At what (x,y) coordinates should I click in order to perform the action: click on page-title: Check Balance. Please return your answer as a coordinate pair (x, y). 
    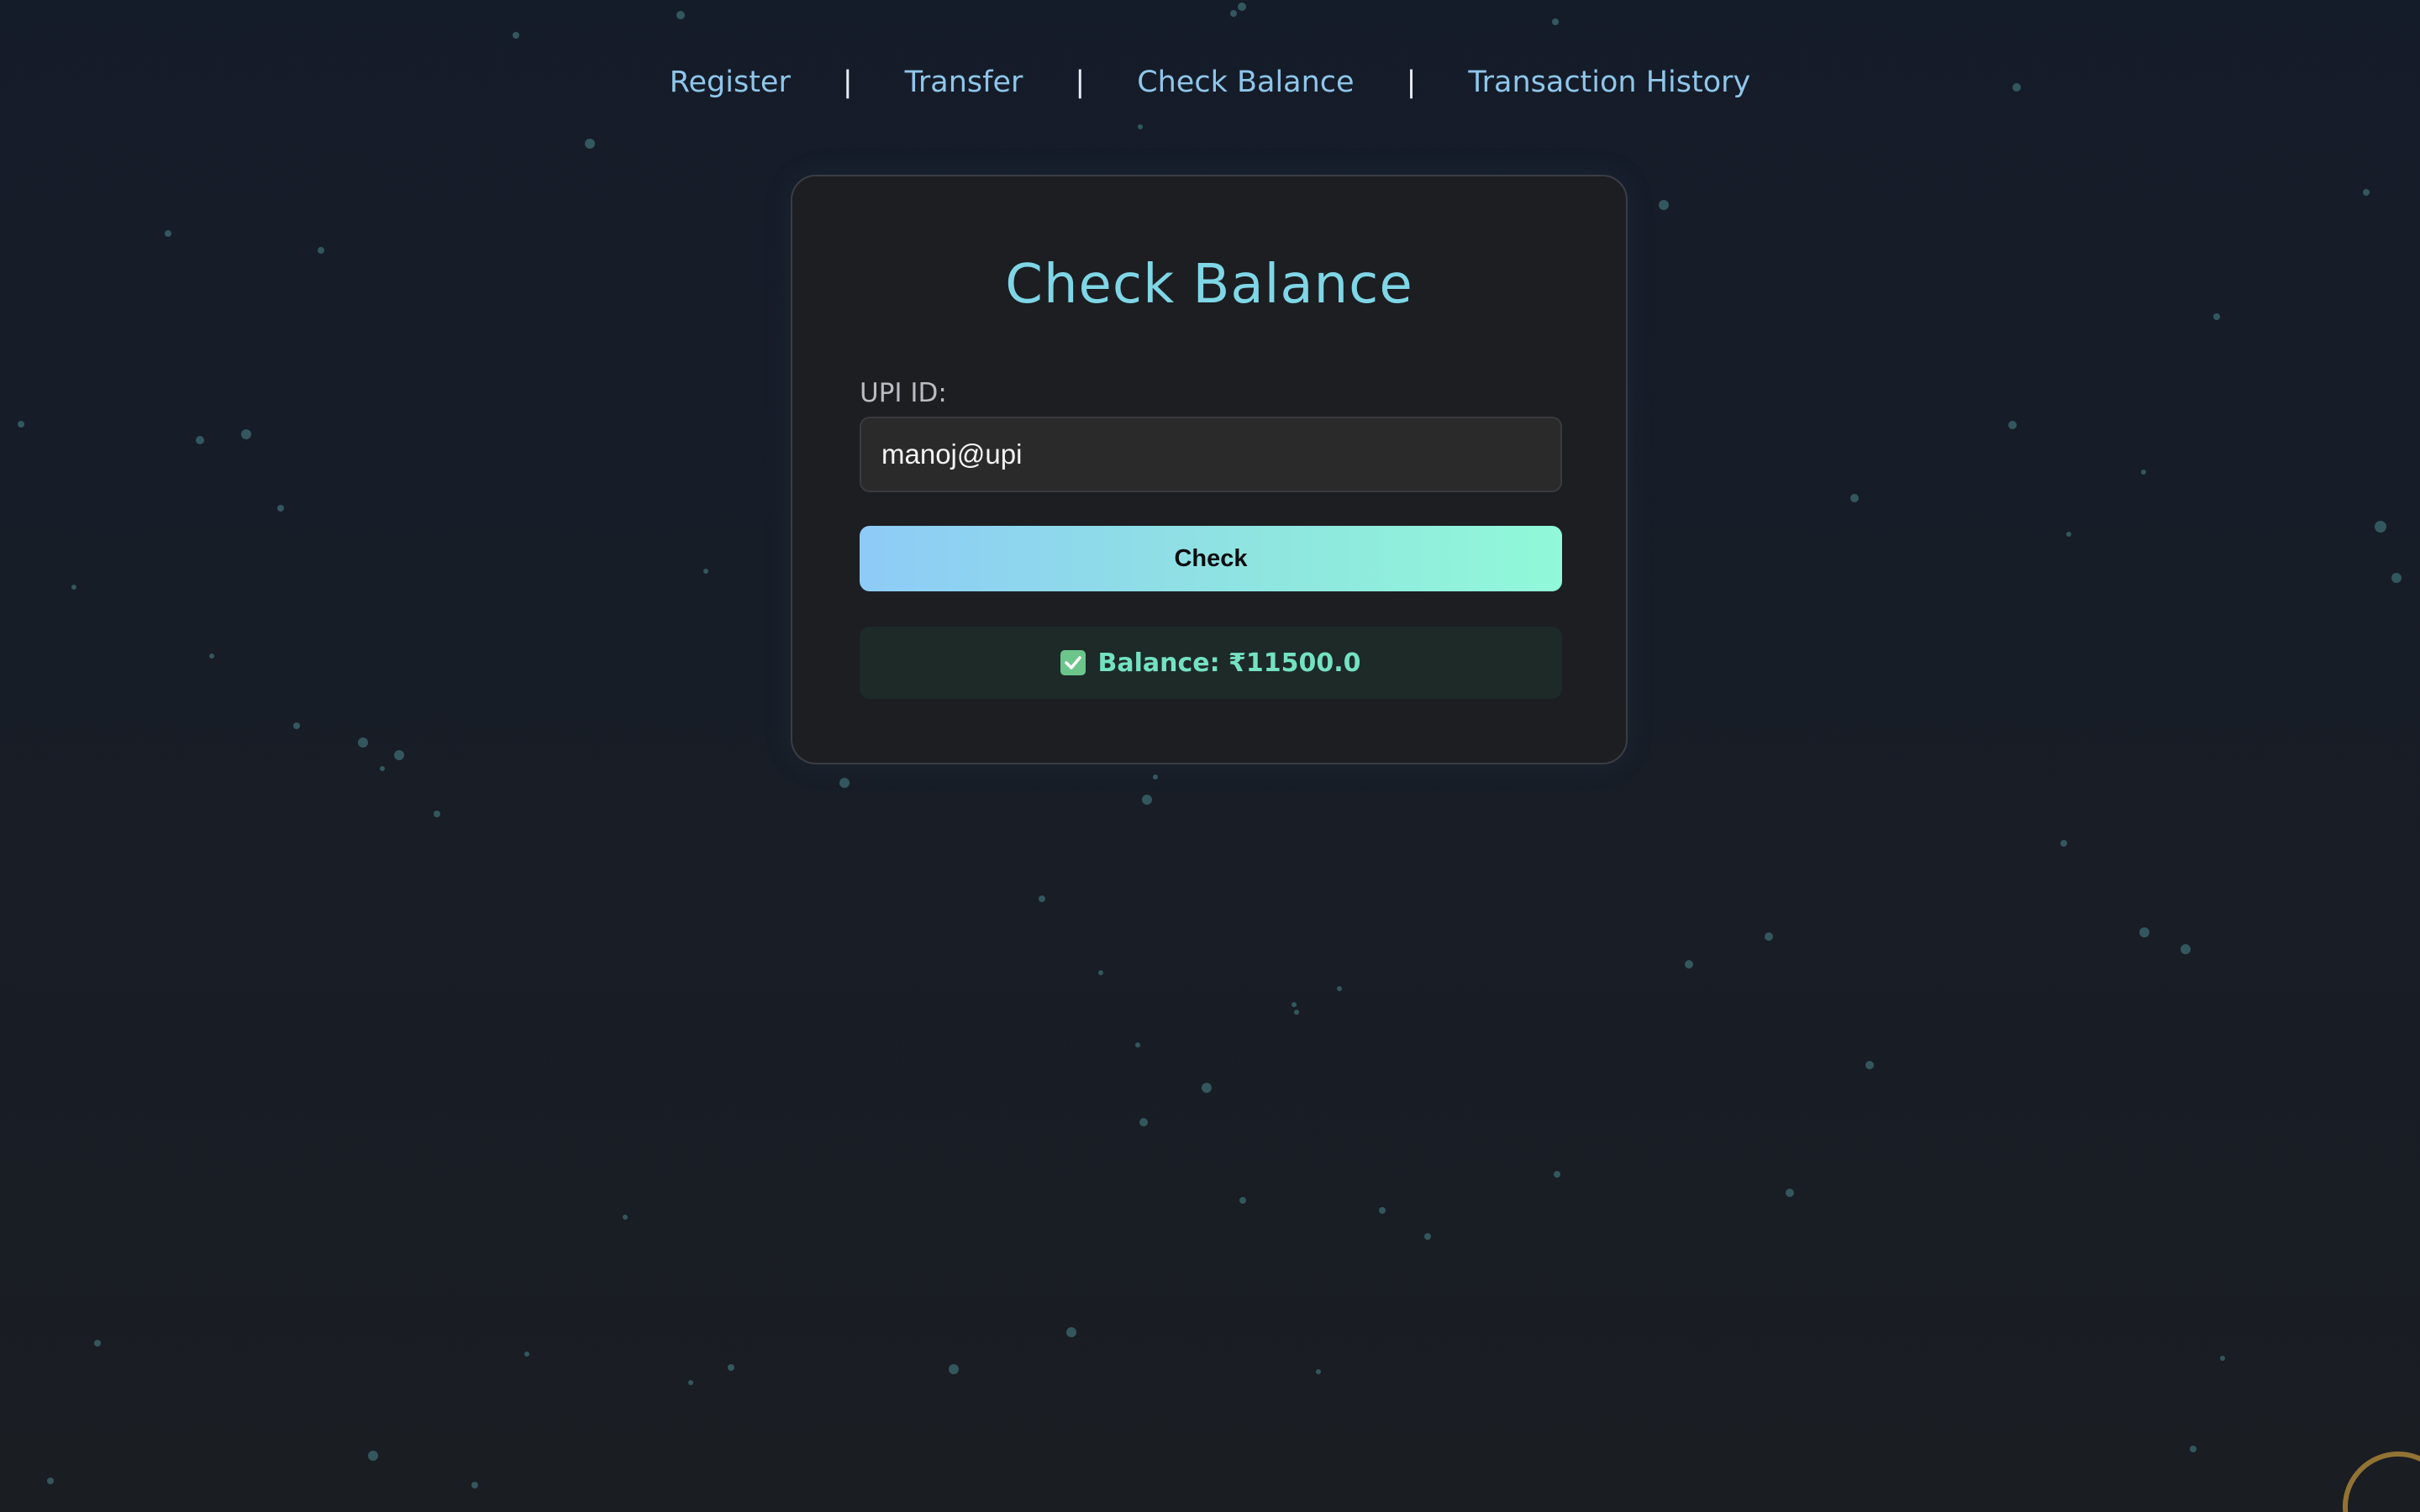
    Looking at the image, I should click on (1209, 285).